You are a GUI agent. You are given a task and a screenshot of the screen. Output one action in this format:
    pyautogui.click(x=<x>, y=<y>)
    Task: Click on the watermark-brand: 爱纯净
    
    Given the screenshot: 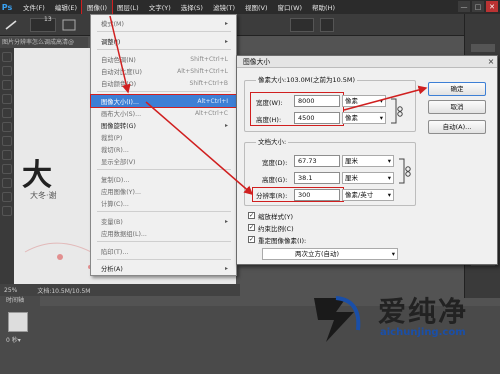 What is the action you would take?
    pyautogui.click(x=423, y=311)
    